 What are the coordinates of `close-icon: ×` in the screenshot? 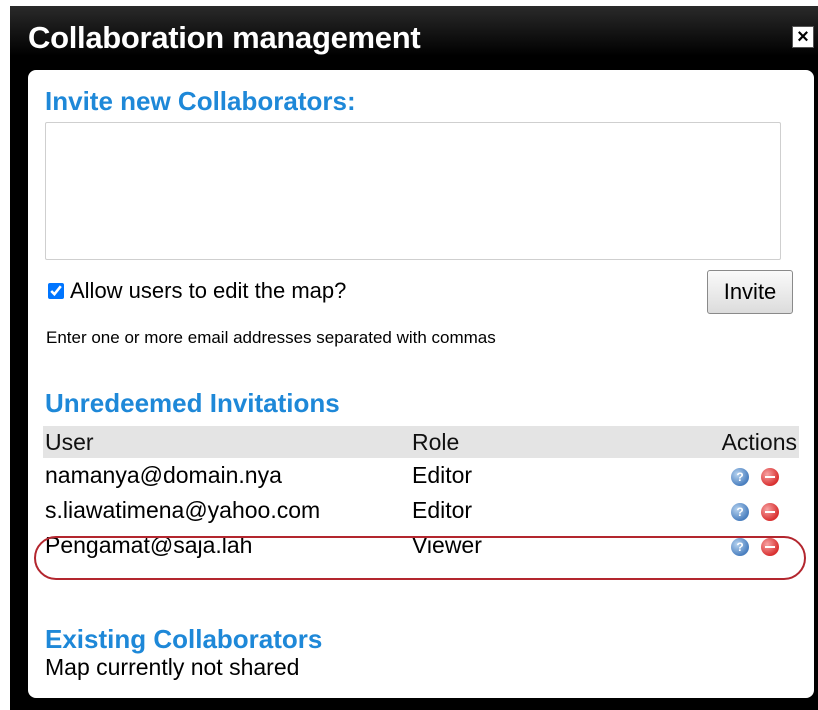 It's located at (803, 37).